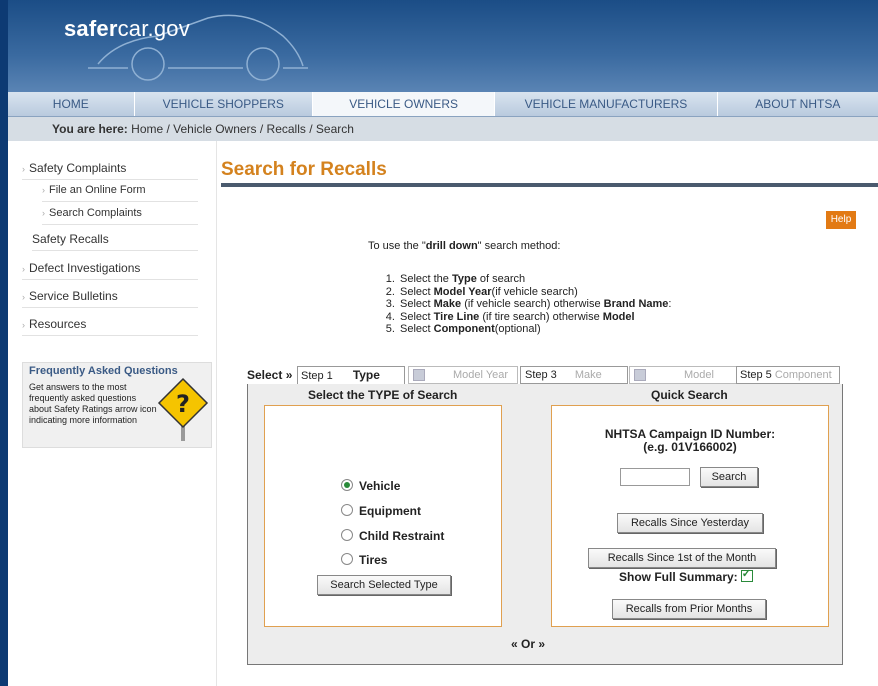 This screenshot has width=878, height=686. Describe the element at coordinates (534, 279) in the screenshot. I see `step-item: Select the Type of search` at that location.